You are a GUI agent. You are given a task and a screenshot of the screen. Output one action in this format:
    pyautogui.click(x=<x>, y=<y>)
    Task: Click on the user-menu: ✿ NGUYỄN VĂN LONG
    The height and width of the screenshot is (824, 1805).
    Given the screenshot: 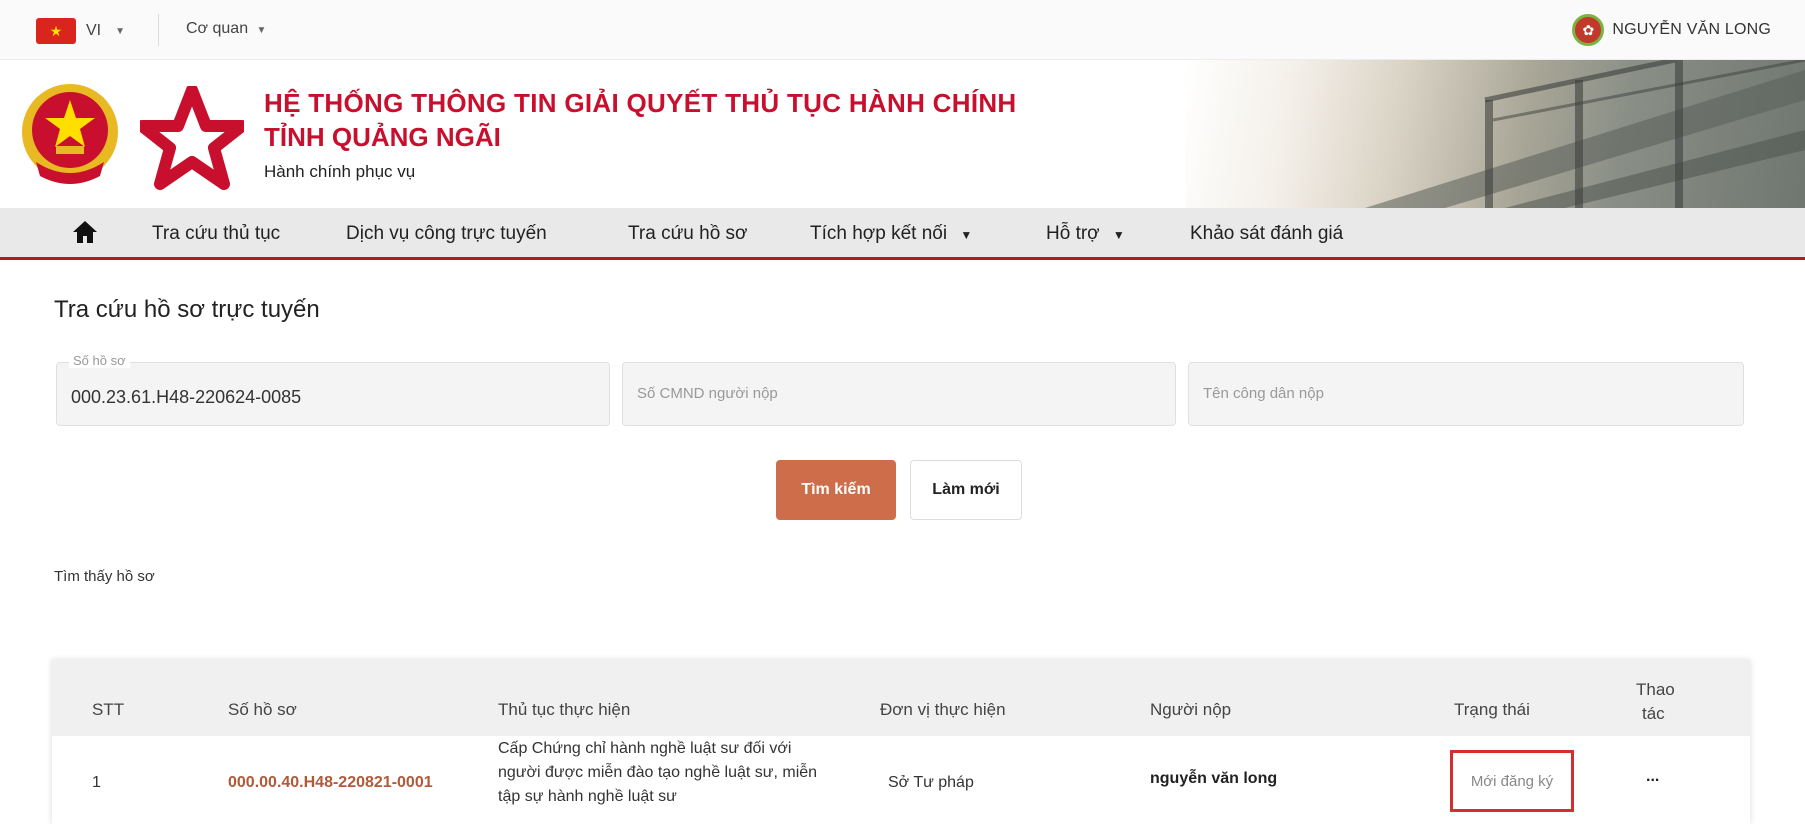 What is the action you would take?
    pyautogui.click(x=1671, y=30)
    